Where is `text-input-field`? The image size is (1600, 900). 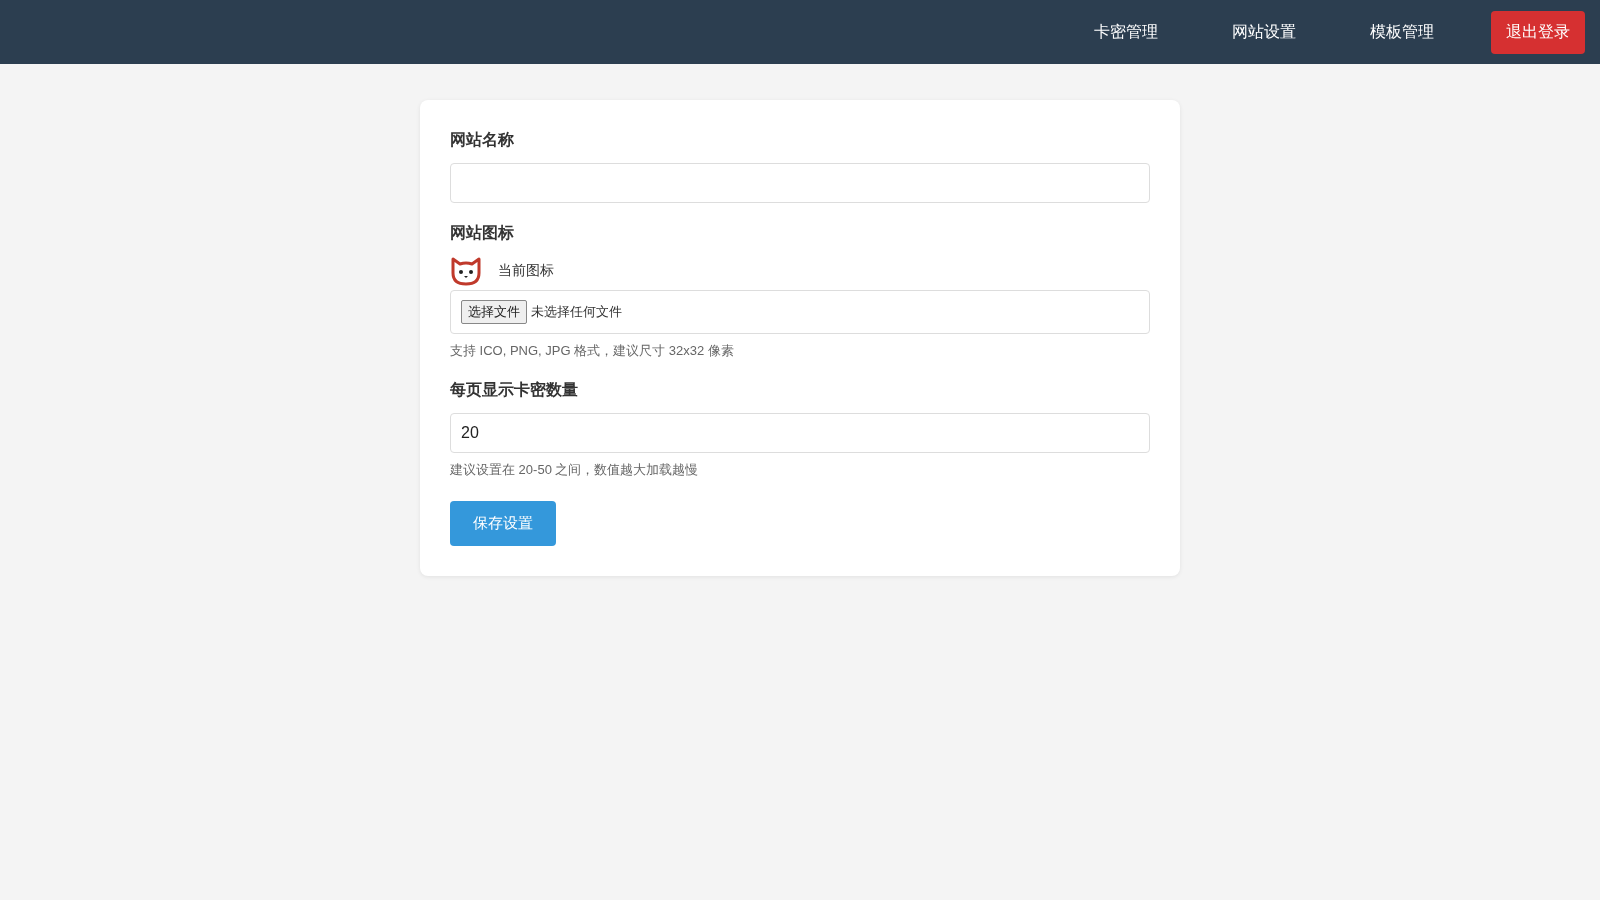
text-input-field is located at coordinates (800, 183).